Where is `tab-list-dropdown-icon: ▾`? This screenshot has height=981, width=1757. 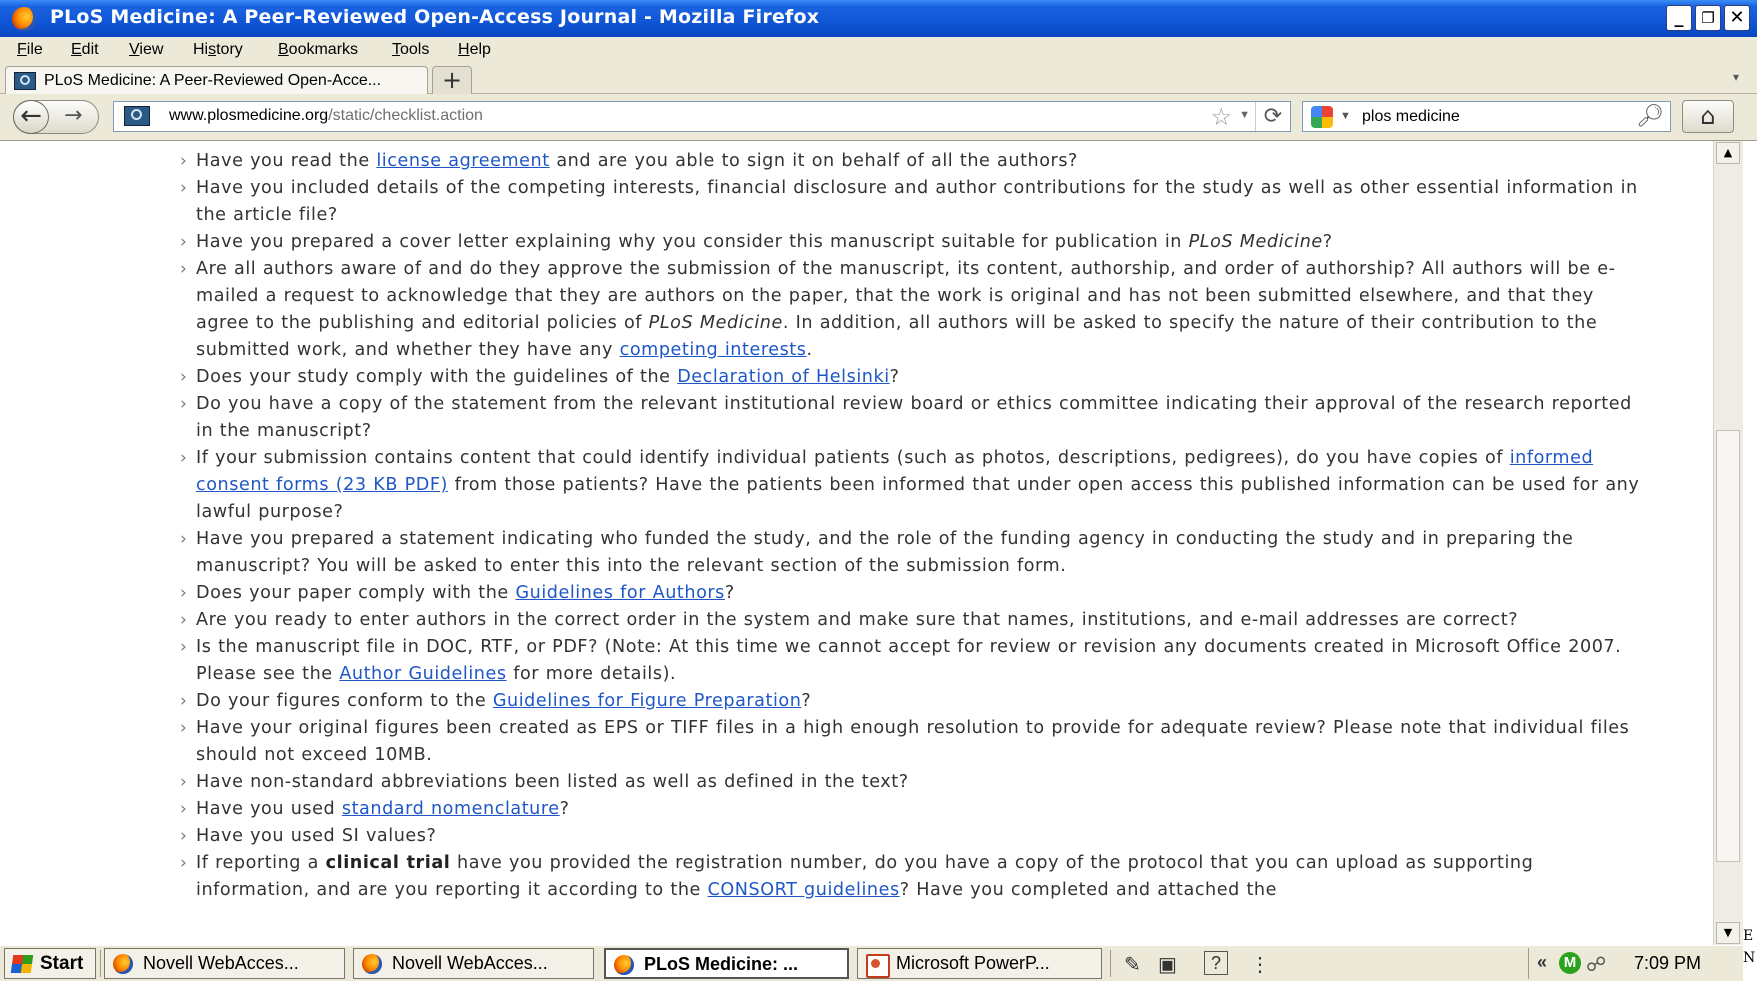
tab-list-dropdown-icon: ▾ is located at coordinates (1736, 77).